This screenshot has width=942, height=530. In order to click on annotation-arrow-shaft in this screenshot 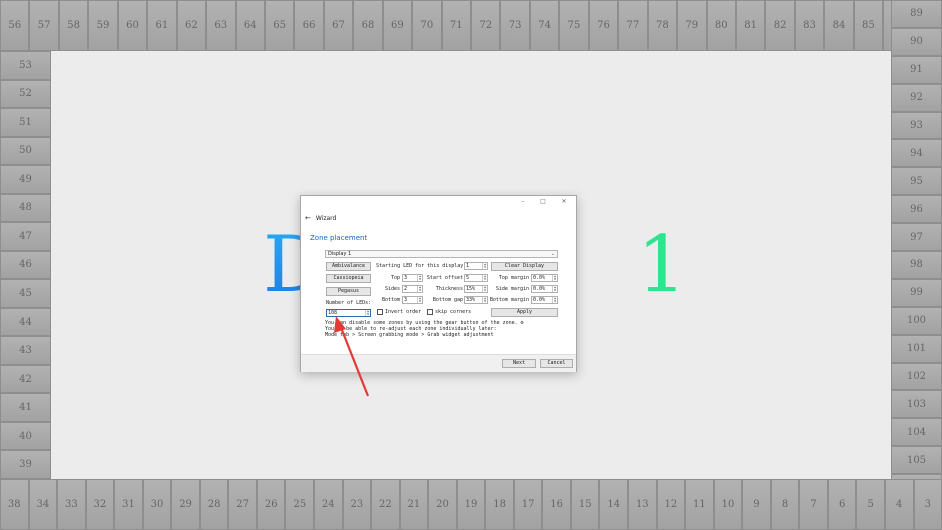, I will do `click(354, 360)`.